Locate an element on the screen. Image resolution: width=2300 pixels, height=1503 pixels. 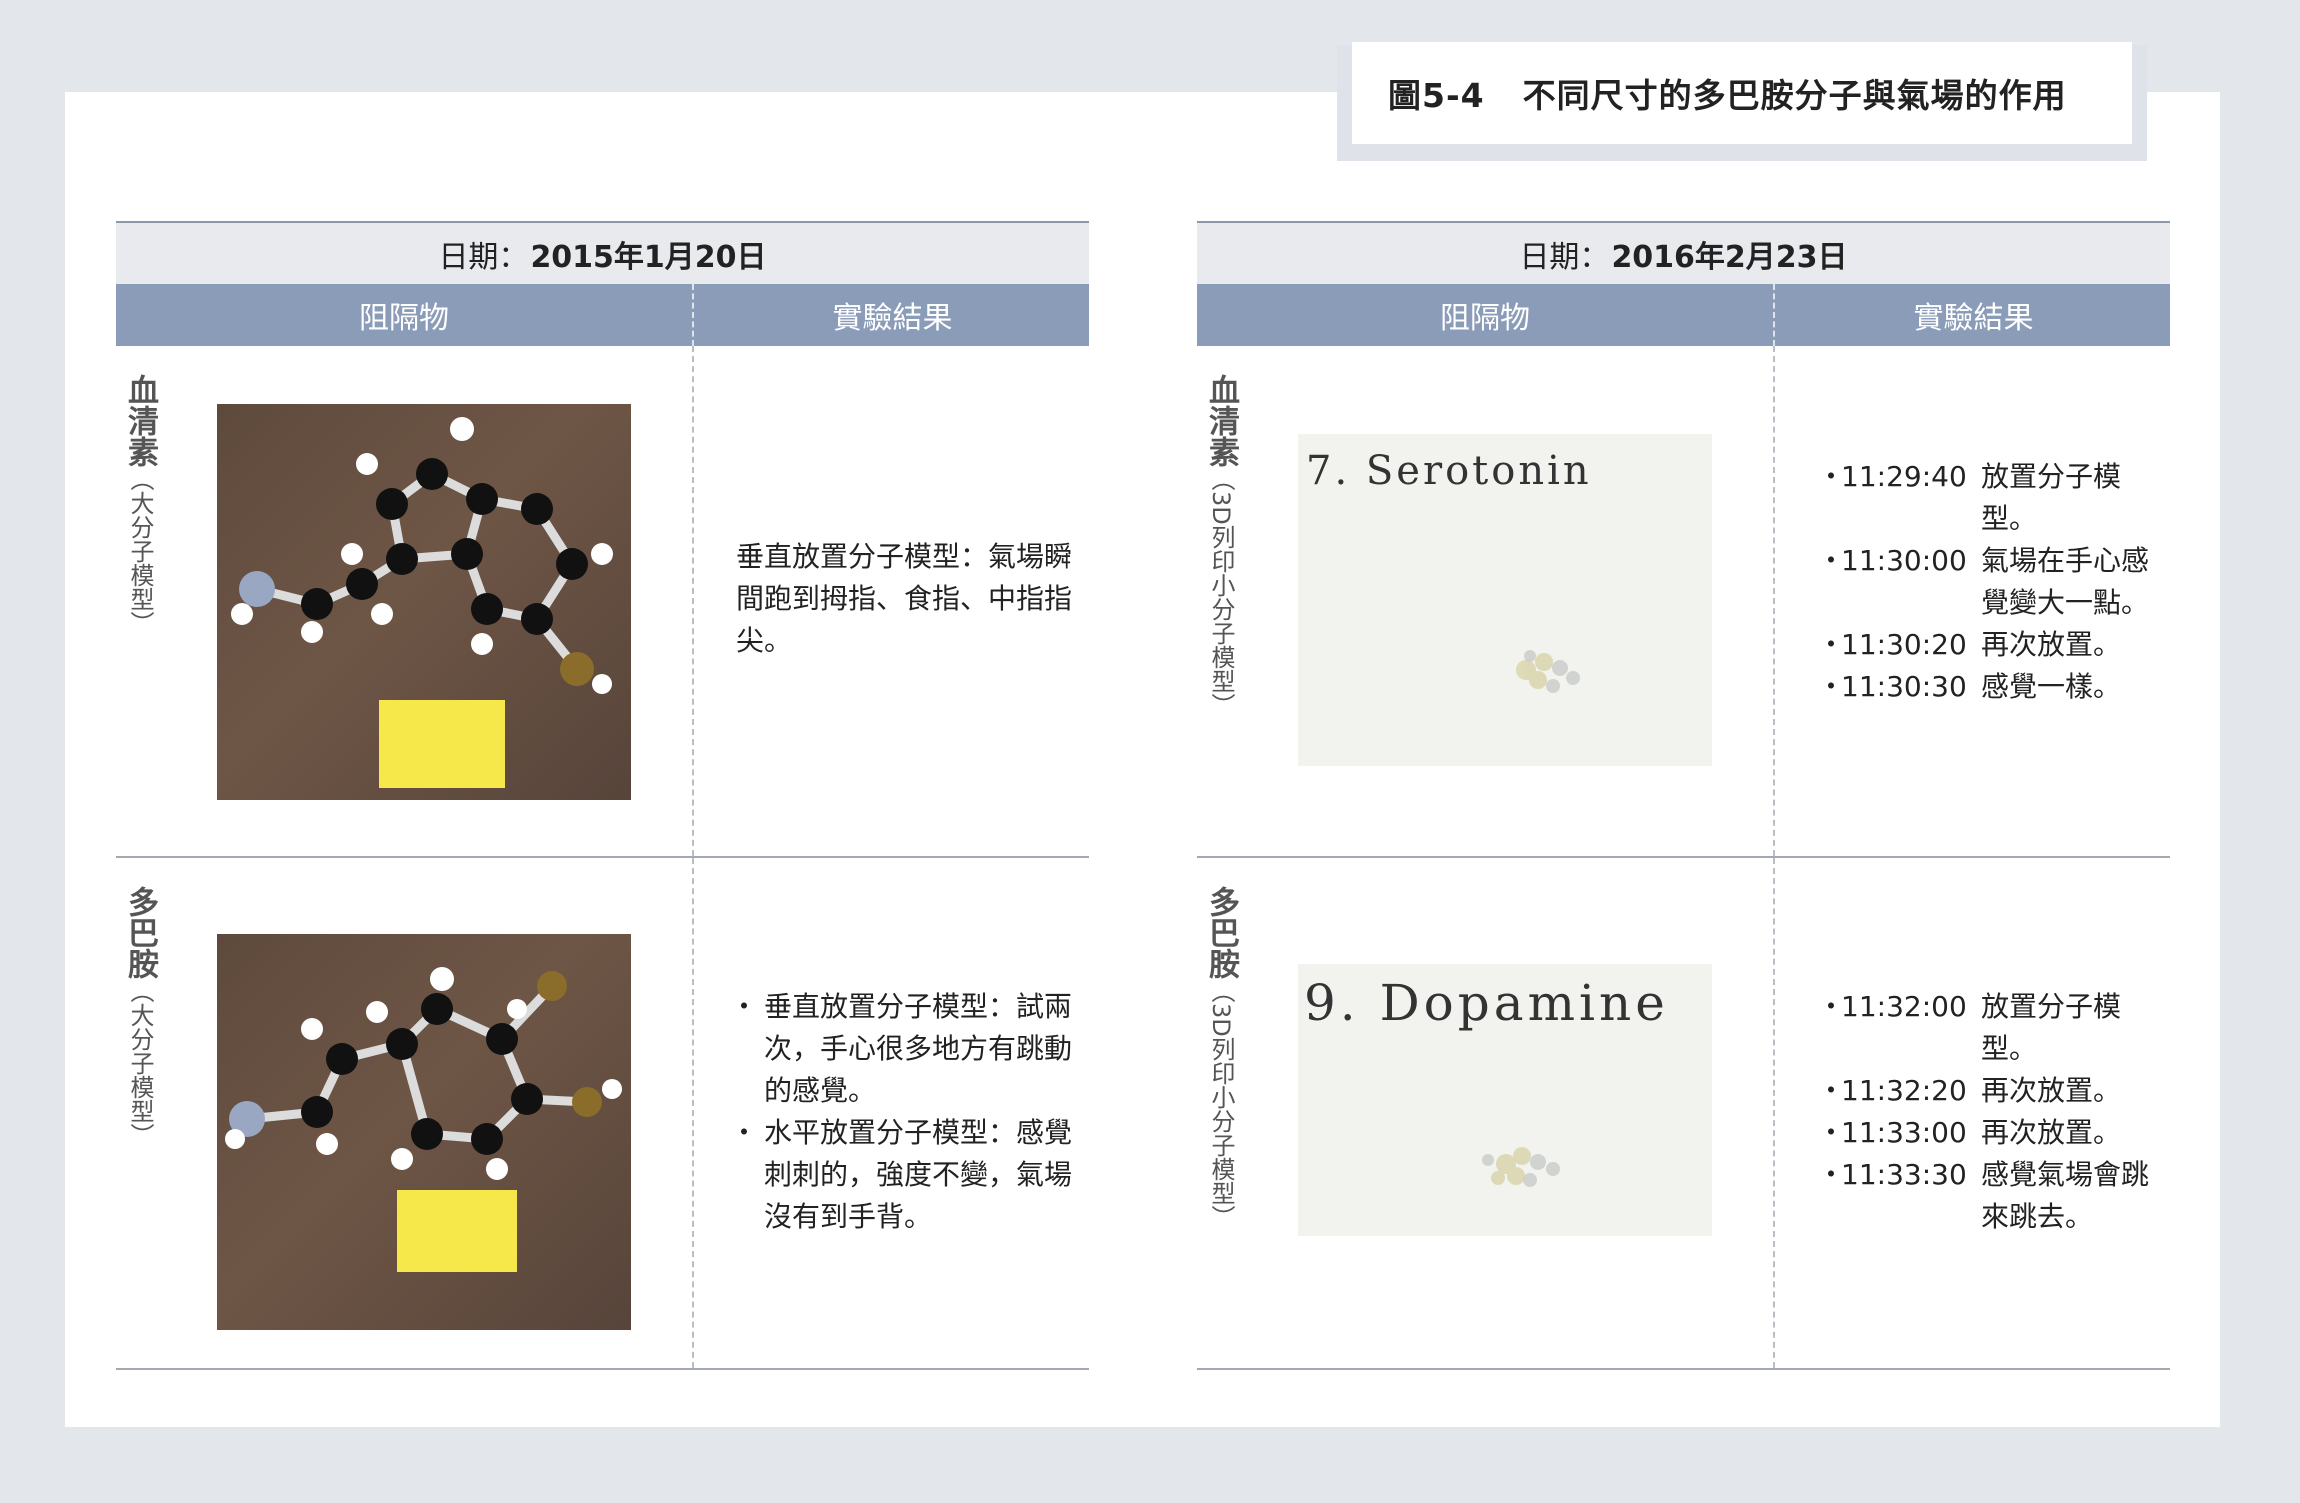
list-item: ・ 11:29:40 放置分子模型。 is located at coordinates (1987, 498).